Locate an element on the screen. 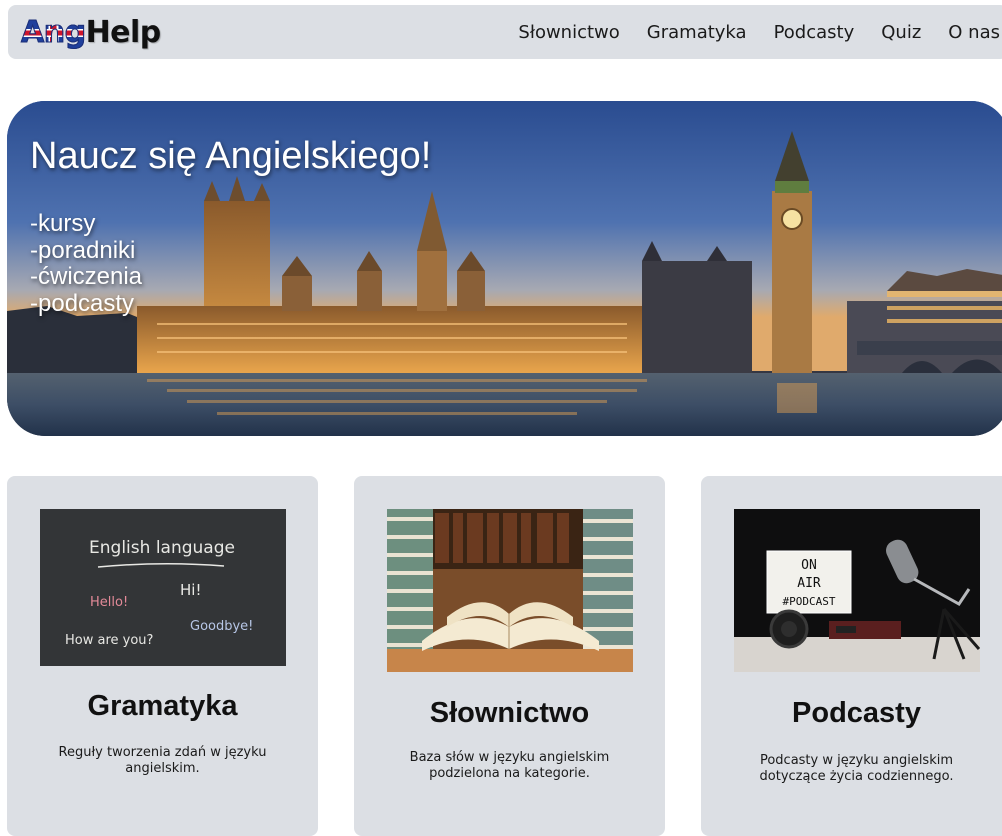 The height and width of the screenshot is (836, 1002). hero-feature-list: -kursy -poradniki -ćwiczenia -podcasty is located at coordinates (86, 263).